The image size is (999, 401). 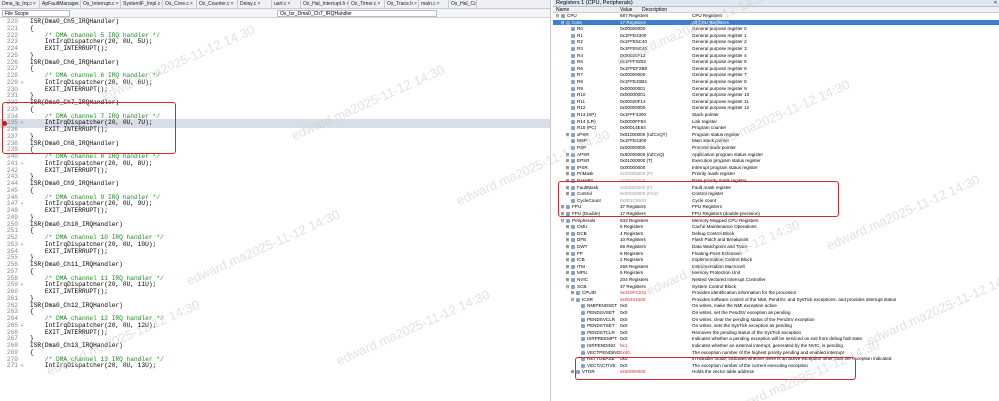 What do you see at coordinates (656, 227) in the screenshot?
I see `register-value: 5 Registers` at bounding box center [656, 227].